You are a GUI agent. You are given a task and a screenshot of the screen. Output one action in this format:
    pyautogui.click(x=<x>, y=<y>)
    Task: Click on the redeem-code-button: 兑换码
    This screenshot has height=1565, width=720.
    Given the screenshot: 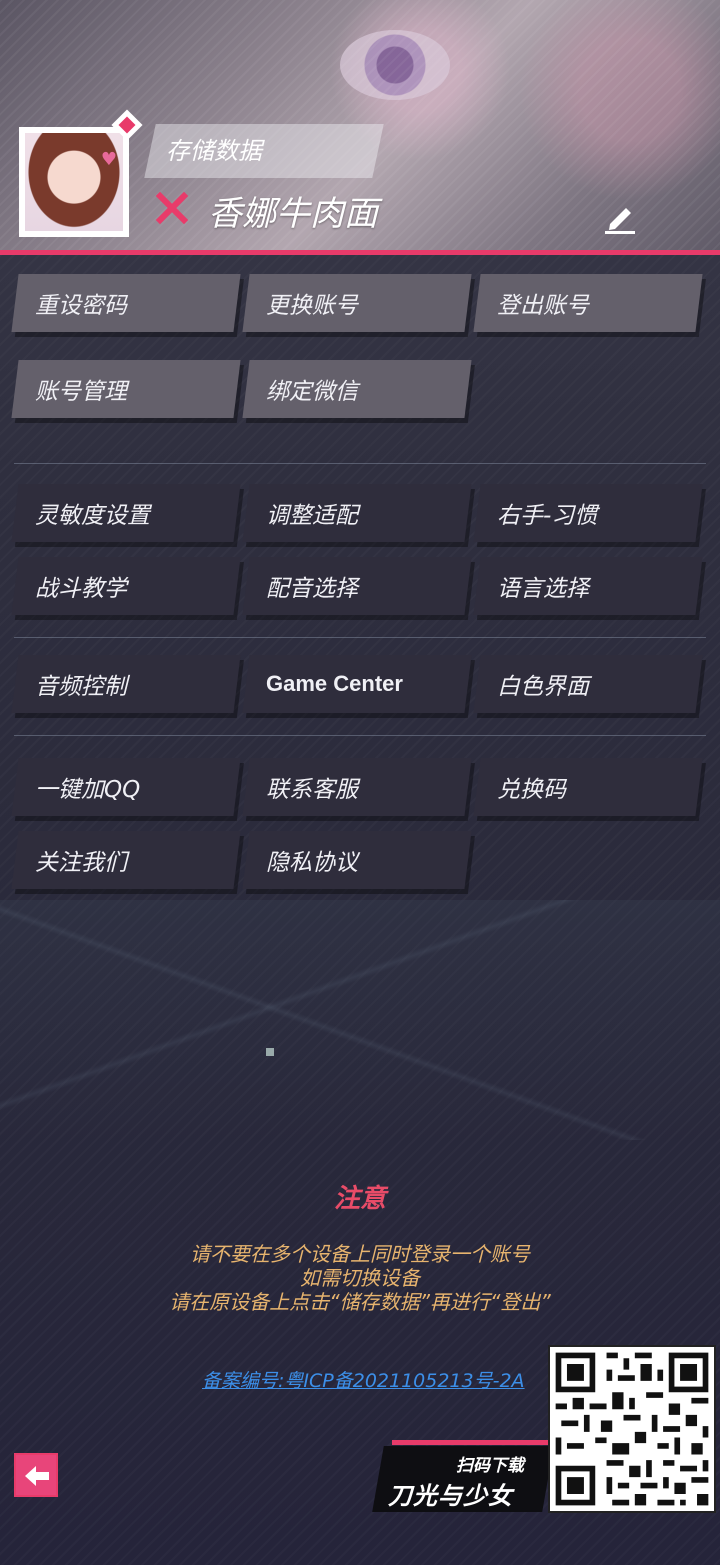 What is the action you would take?
    pyautogui.click(x=588, y=787)
    